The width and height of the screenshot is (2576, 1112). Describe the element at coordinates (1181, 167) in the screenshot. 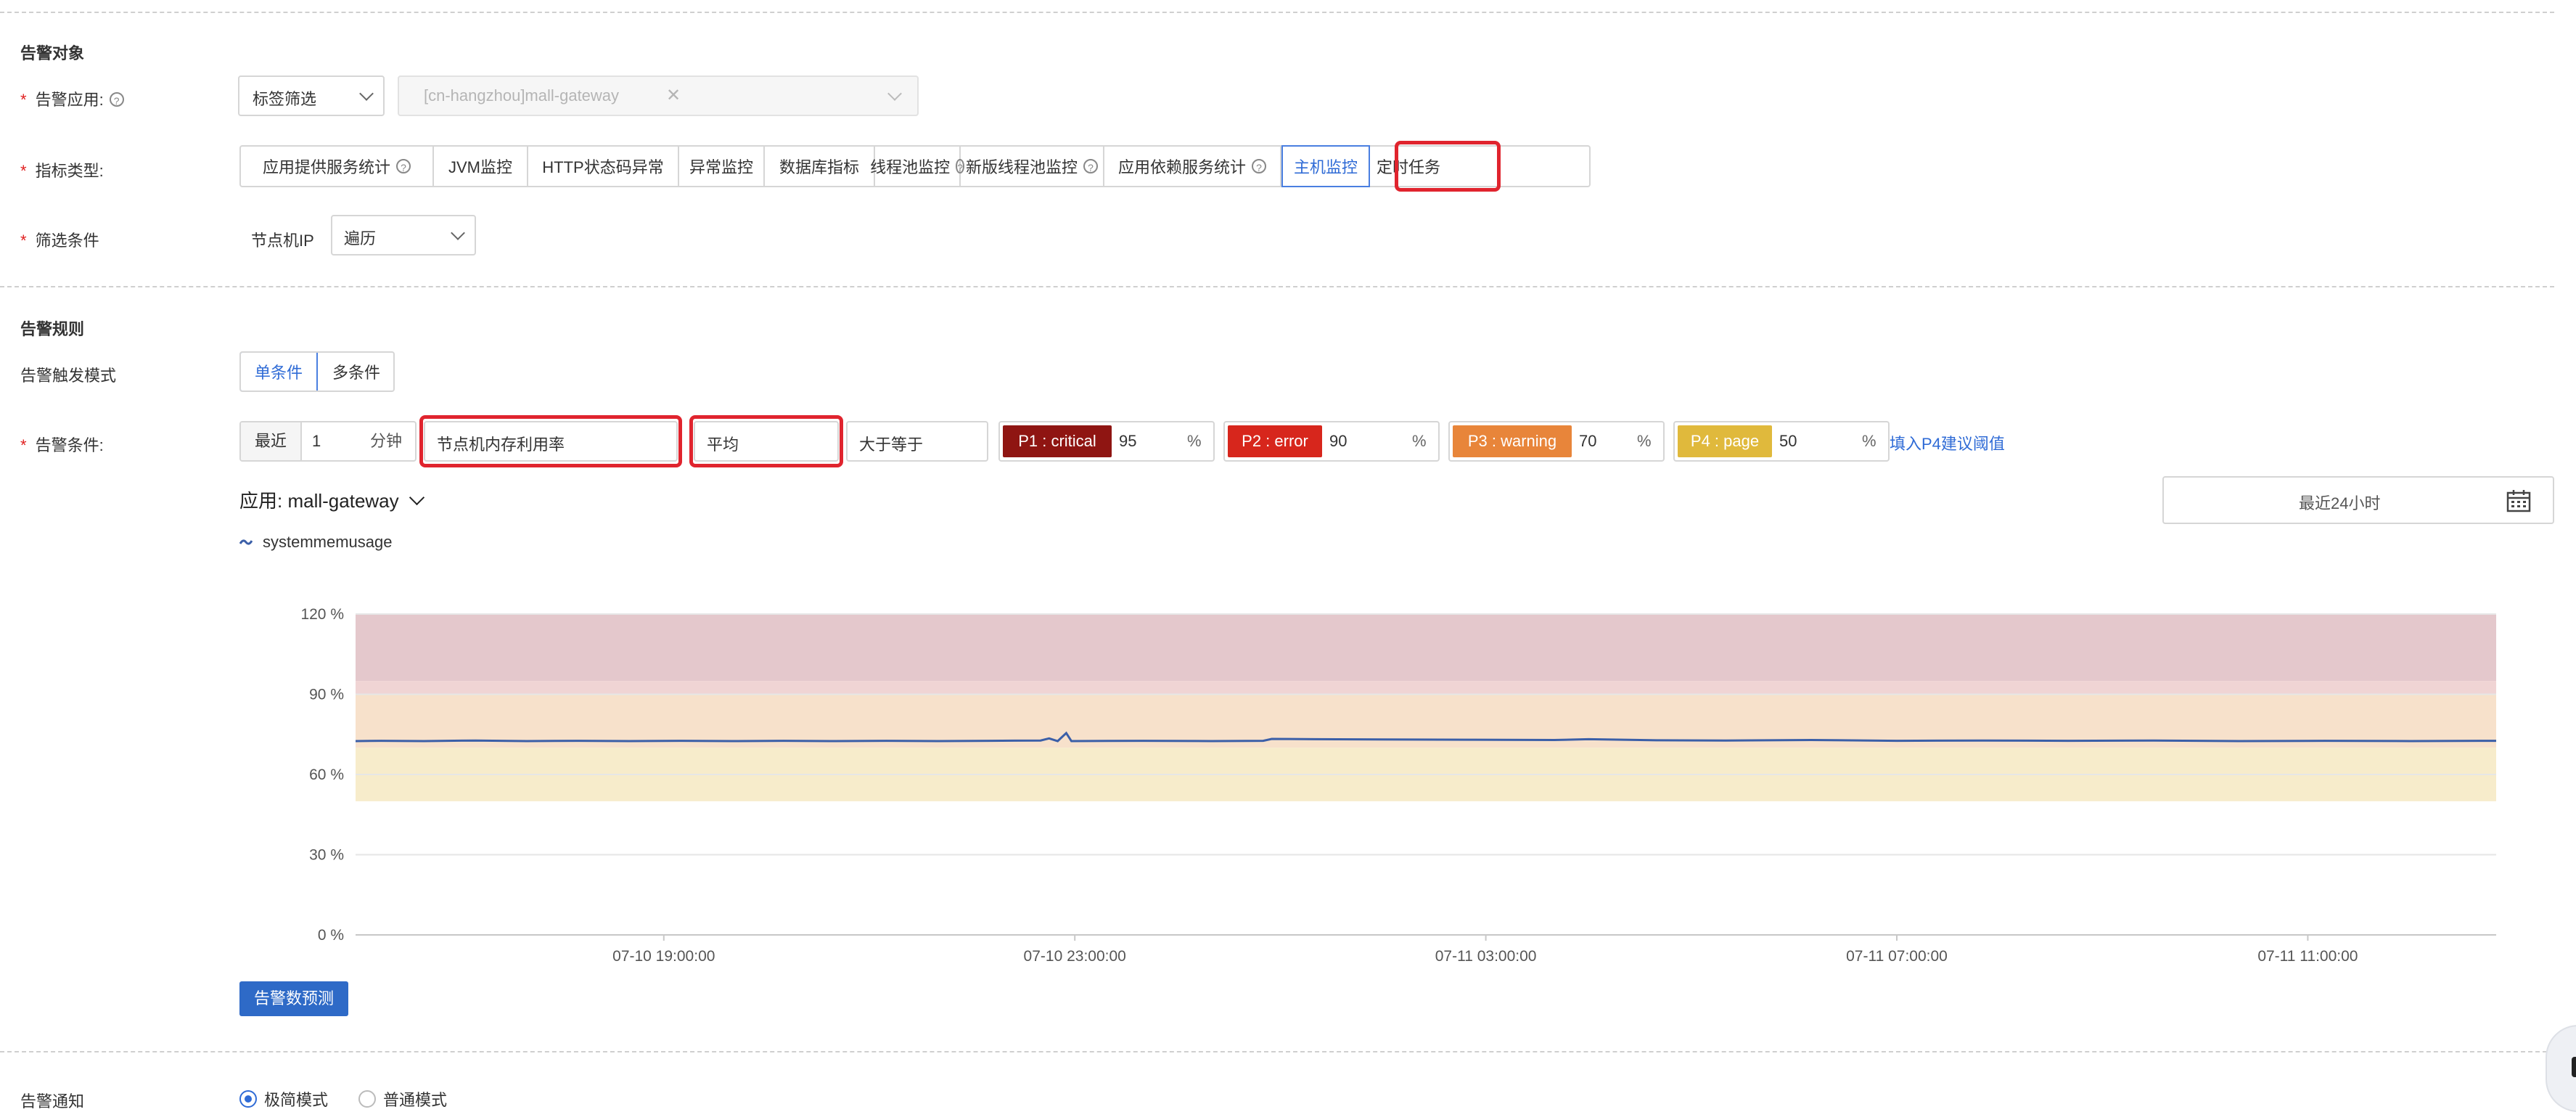

I see `metric-tab-label: 应用依赖服务统计` at that location.